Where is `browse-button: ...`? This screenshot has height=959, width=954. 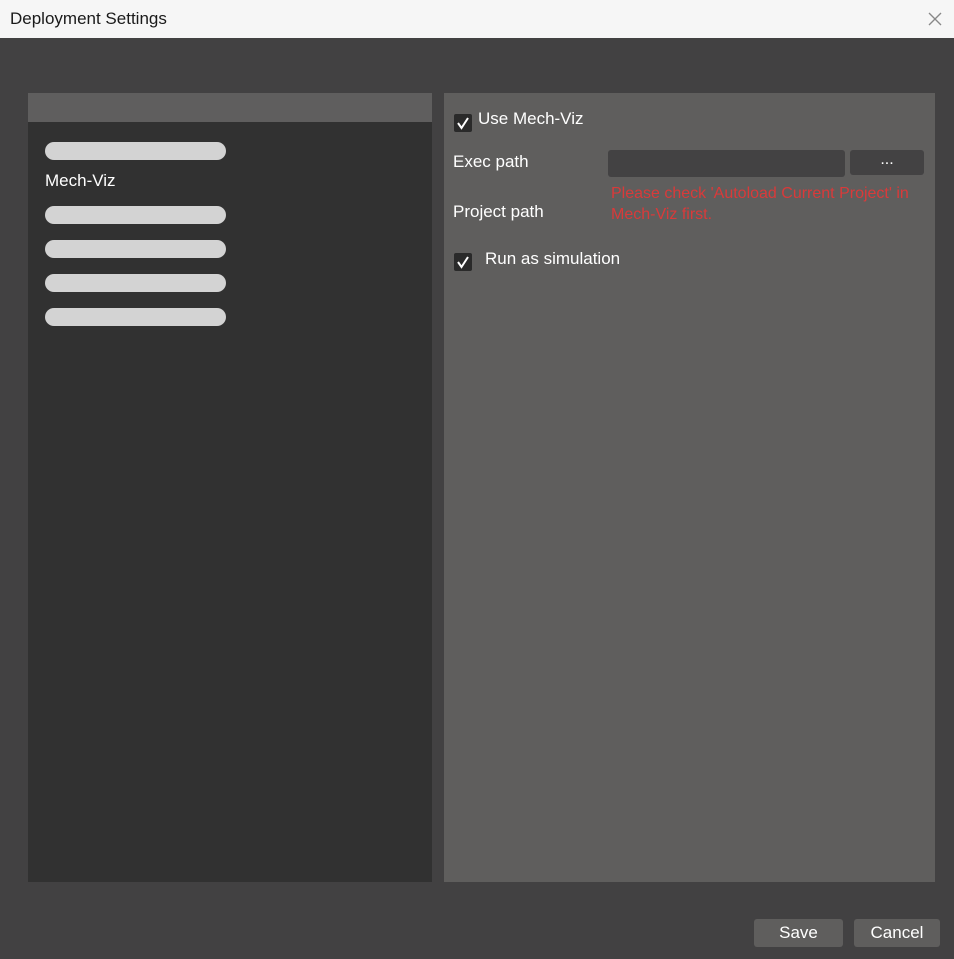
browse-button: ... is located at coordinates (887, 162).